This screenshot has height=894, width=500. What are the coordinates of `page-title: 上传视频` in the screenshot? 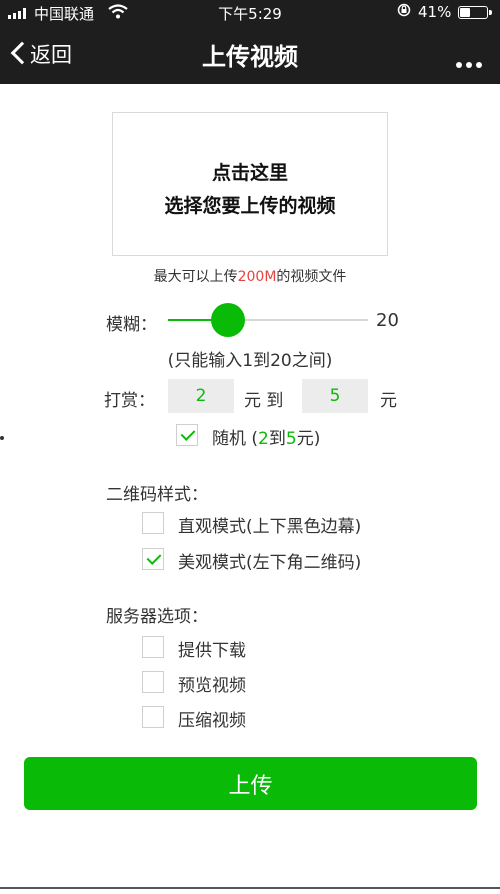 It's located at (250, 57).